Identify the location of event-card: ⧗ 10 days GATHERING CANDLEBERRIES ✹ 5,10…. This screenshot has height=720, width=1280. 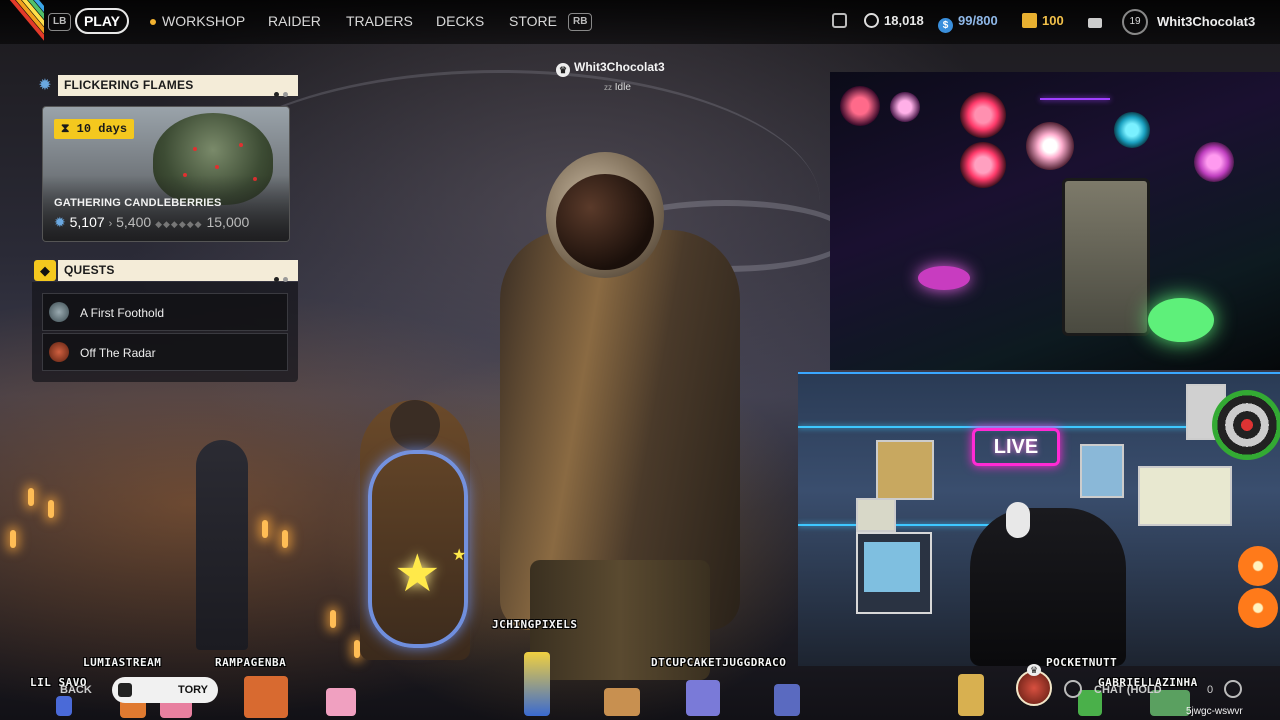
(166, 174).